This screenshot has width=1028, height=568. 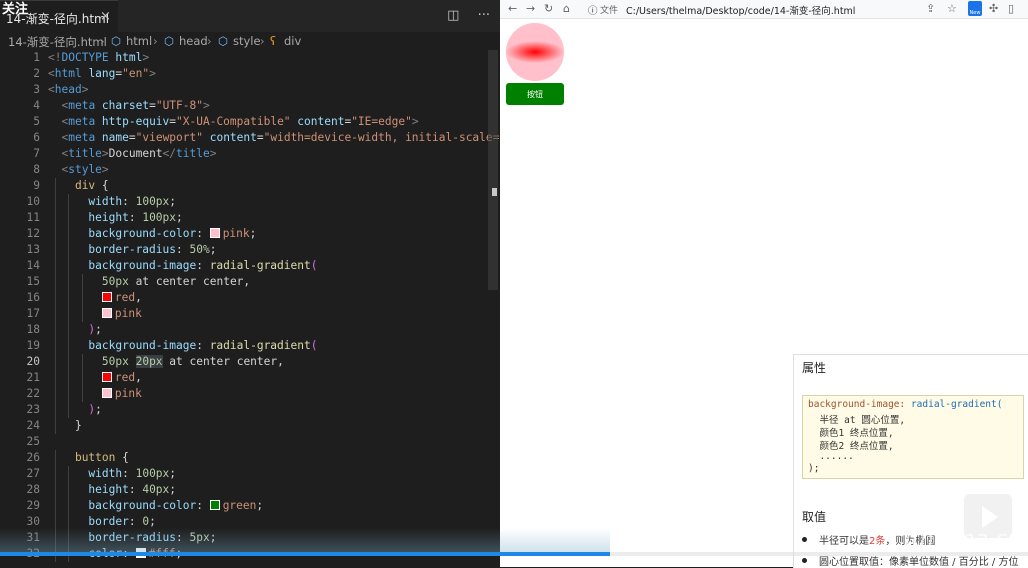 I want to click on line-number: 16, so click(x=33, y=297).